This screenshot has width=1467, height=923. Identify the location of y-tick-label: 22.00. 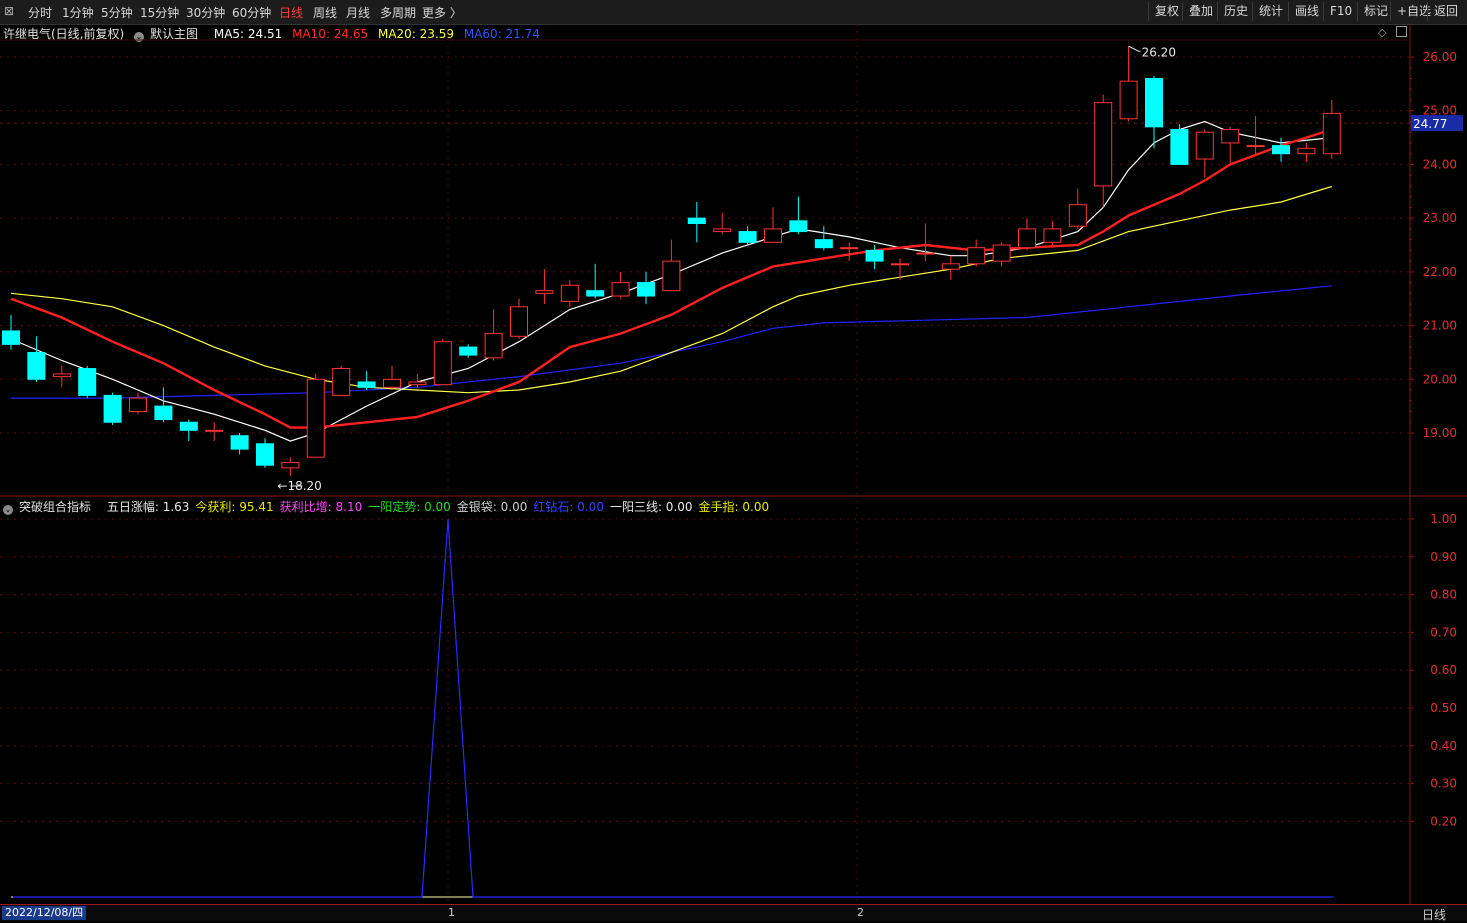
(1440, 272).